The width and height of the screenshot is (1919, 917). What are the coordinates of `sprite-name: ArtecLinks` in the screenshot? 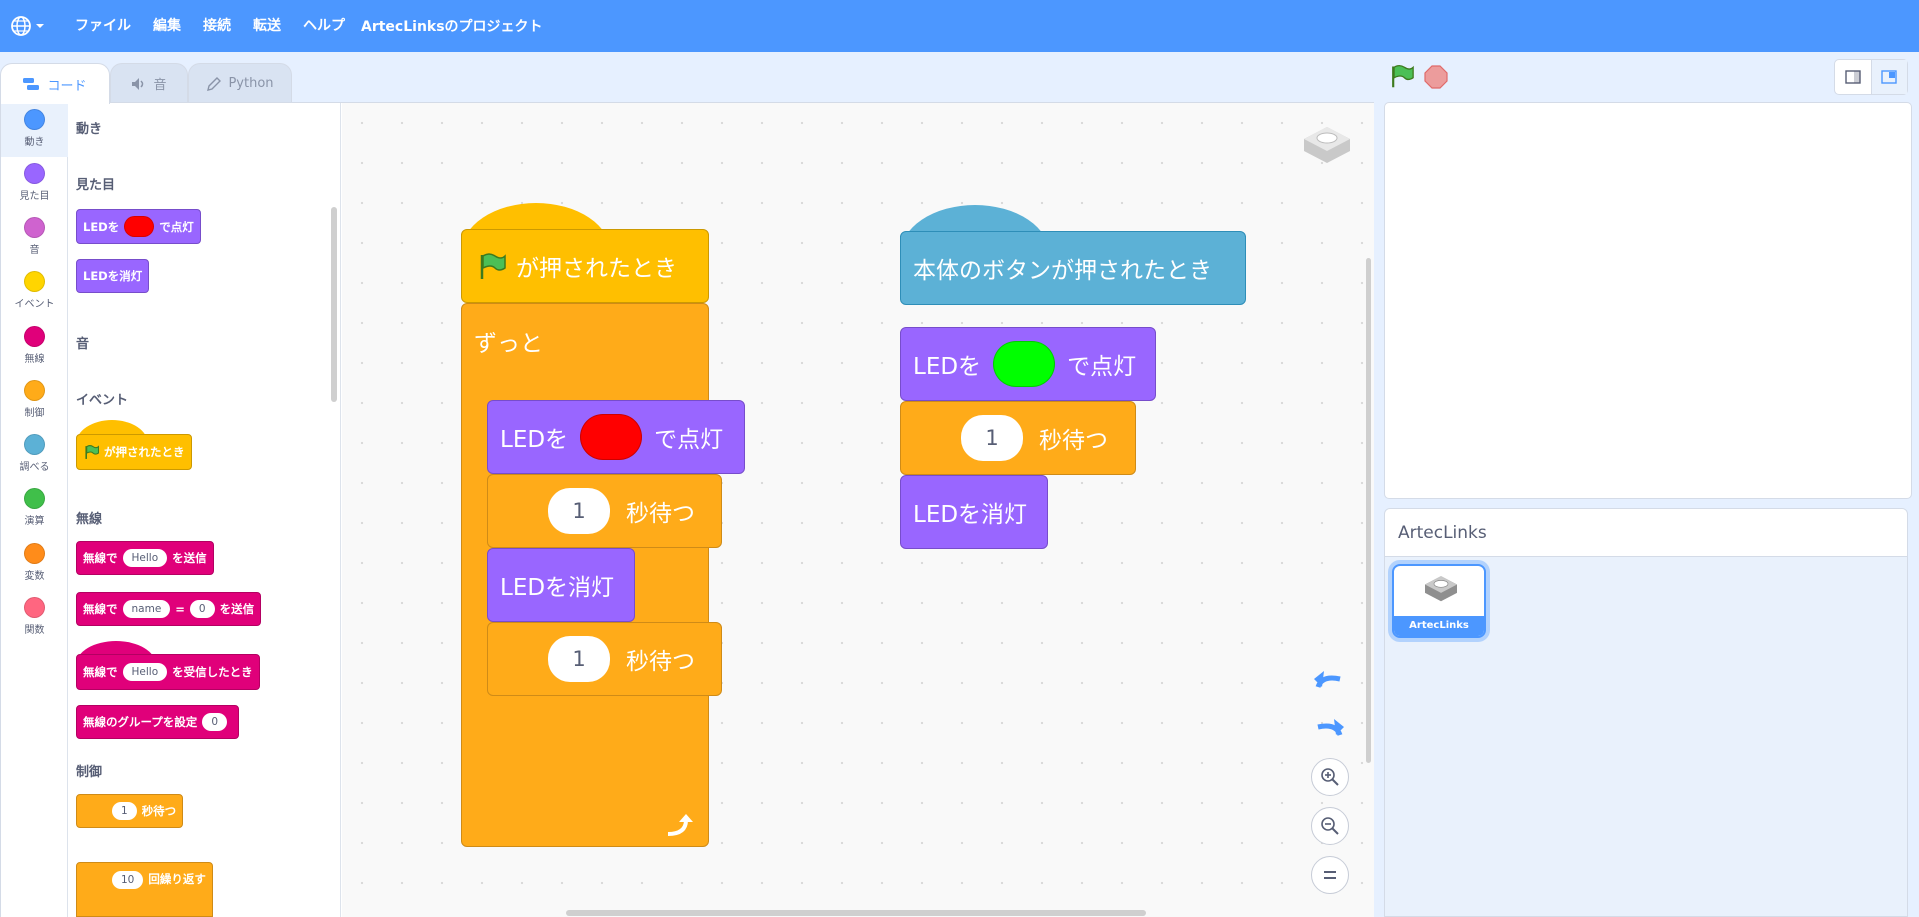 It's located at (1439, 626).